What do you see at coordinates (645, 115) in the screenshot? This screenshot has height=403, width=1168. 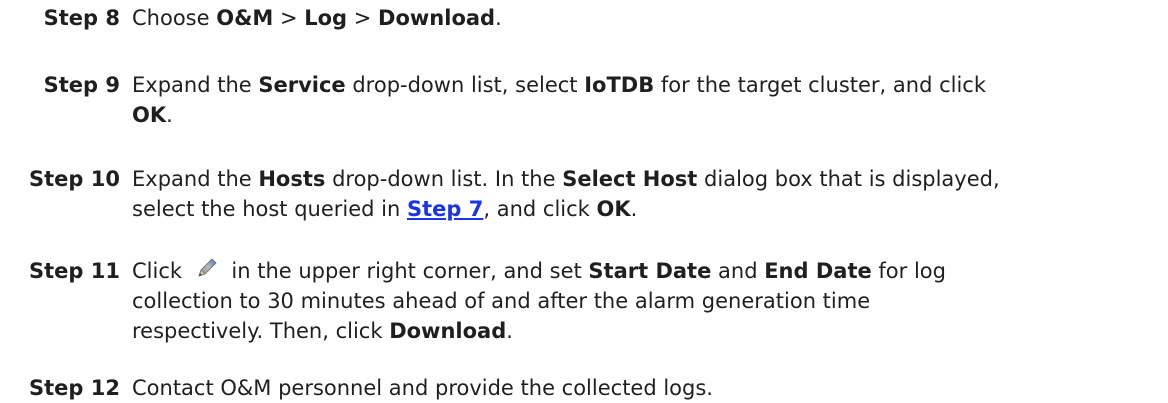 I see `text-line: OK.` at bounding box center [645, 115].